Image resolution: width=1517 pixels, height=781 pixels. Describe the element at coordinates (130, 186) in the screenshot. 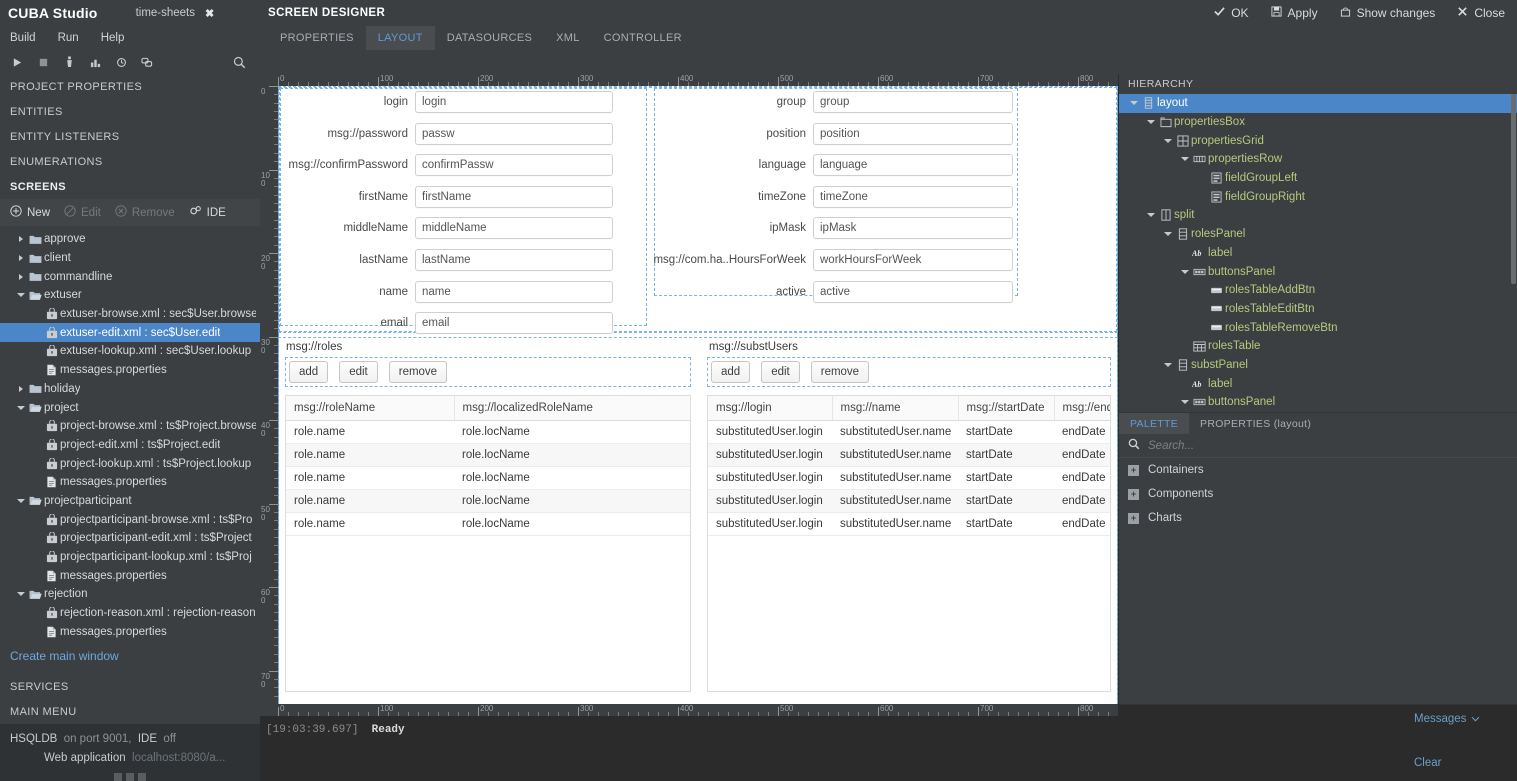

I see `sidebar-item-screens: SCREENS` at that location.